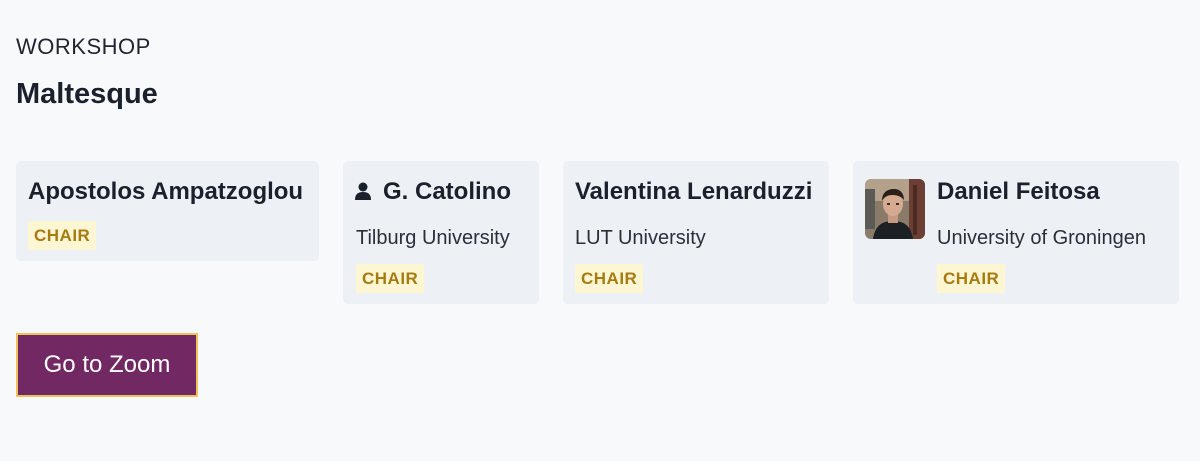 Image resolution: width=1200 pixels, height=461 pixels. I want to click on person-icon, so click(363, 191).